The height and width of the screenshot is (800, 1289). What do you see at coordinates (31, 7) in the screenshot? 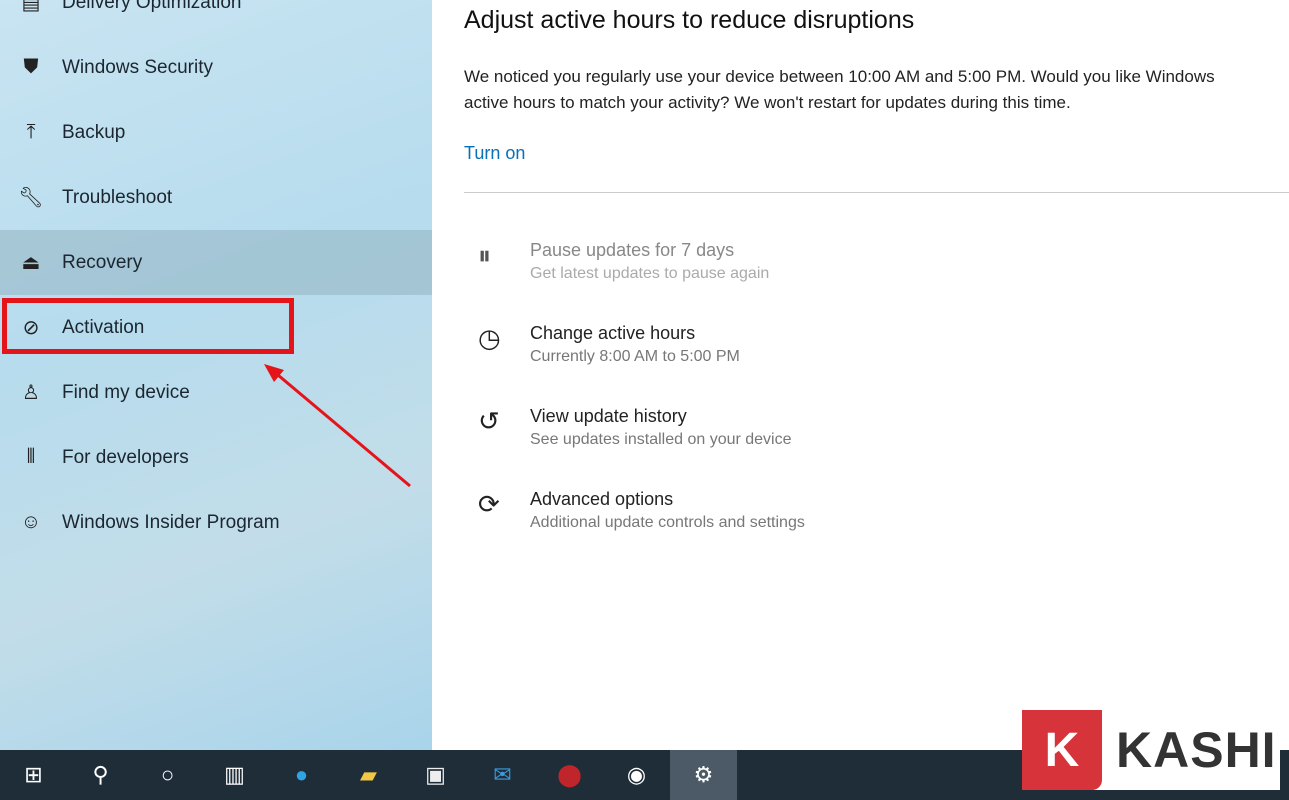
I see `delivery-icon: ▤` at bounding box center [31, 7].